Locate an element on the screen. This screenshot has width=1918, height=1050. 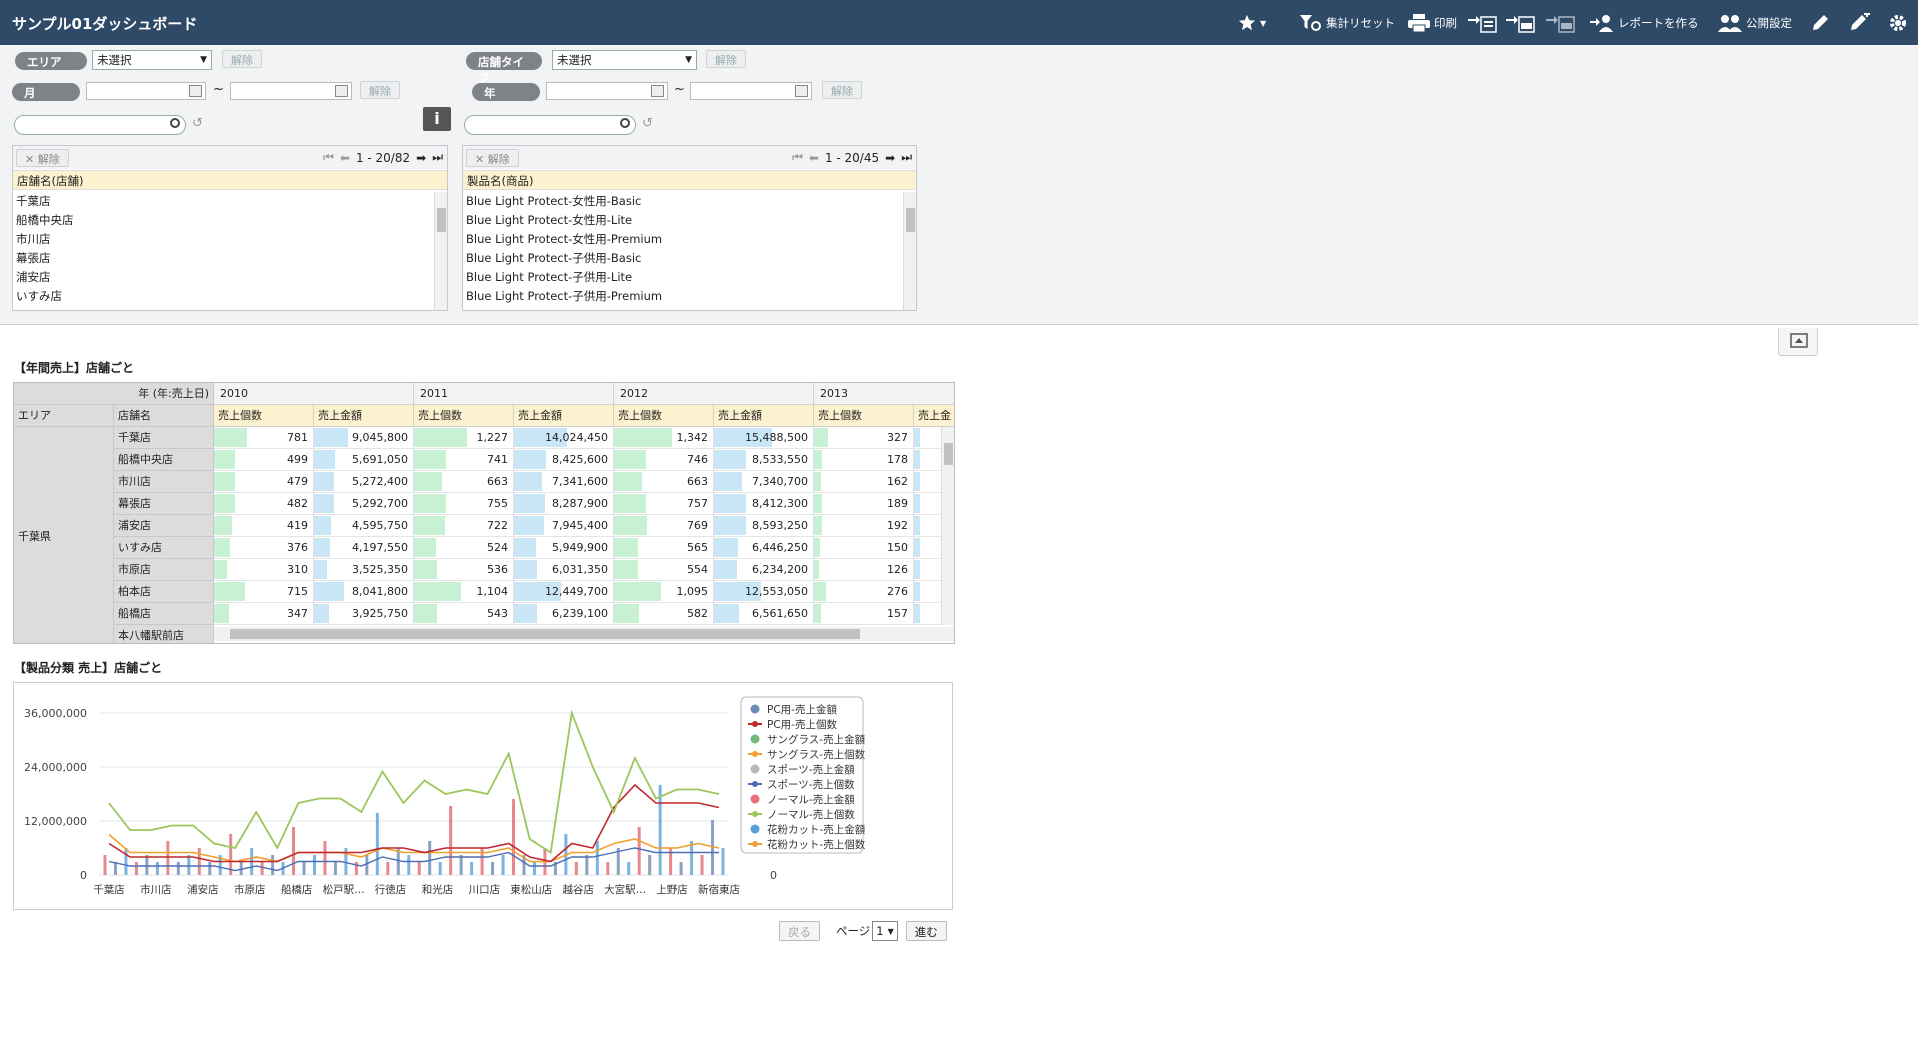
pivot-cell-amount: 14,024,450 is located at coordinates (564, 438).